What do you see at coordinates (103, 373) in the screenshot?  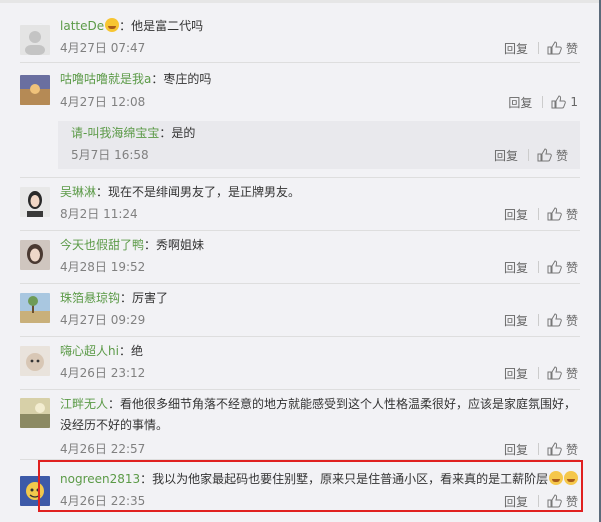 I see `timestamp: 4月26日 23:12` at bounding box center [103, 373].